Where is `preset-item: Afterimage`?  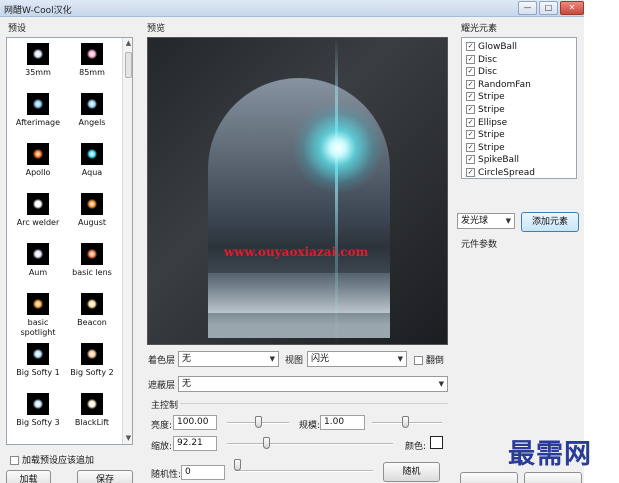
preset-item: Afterimage is located at coordinates (38, 116).